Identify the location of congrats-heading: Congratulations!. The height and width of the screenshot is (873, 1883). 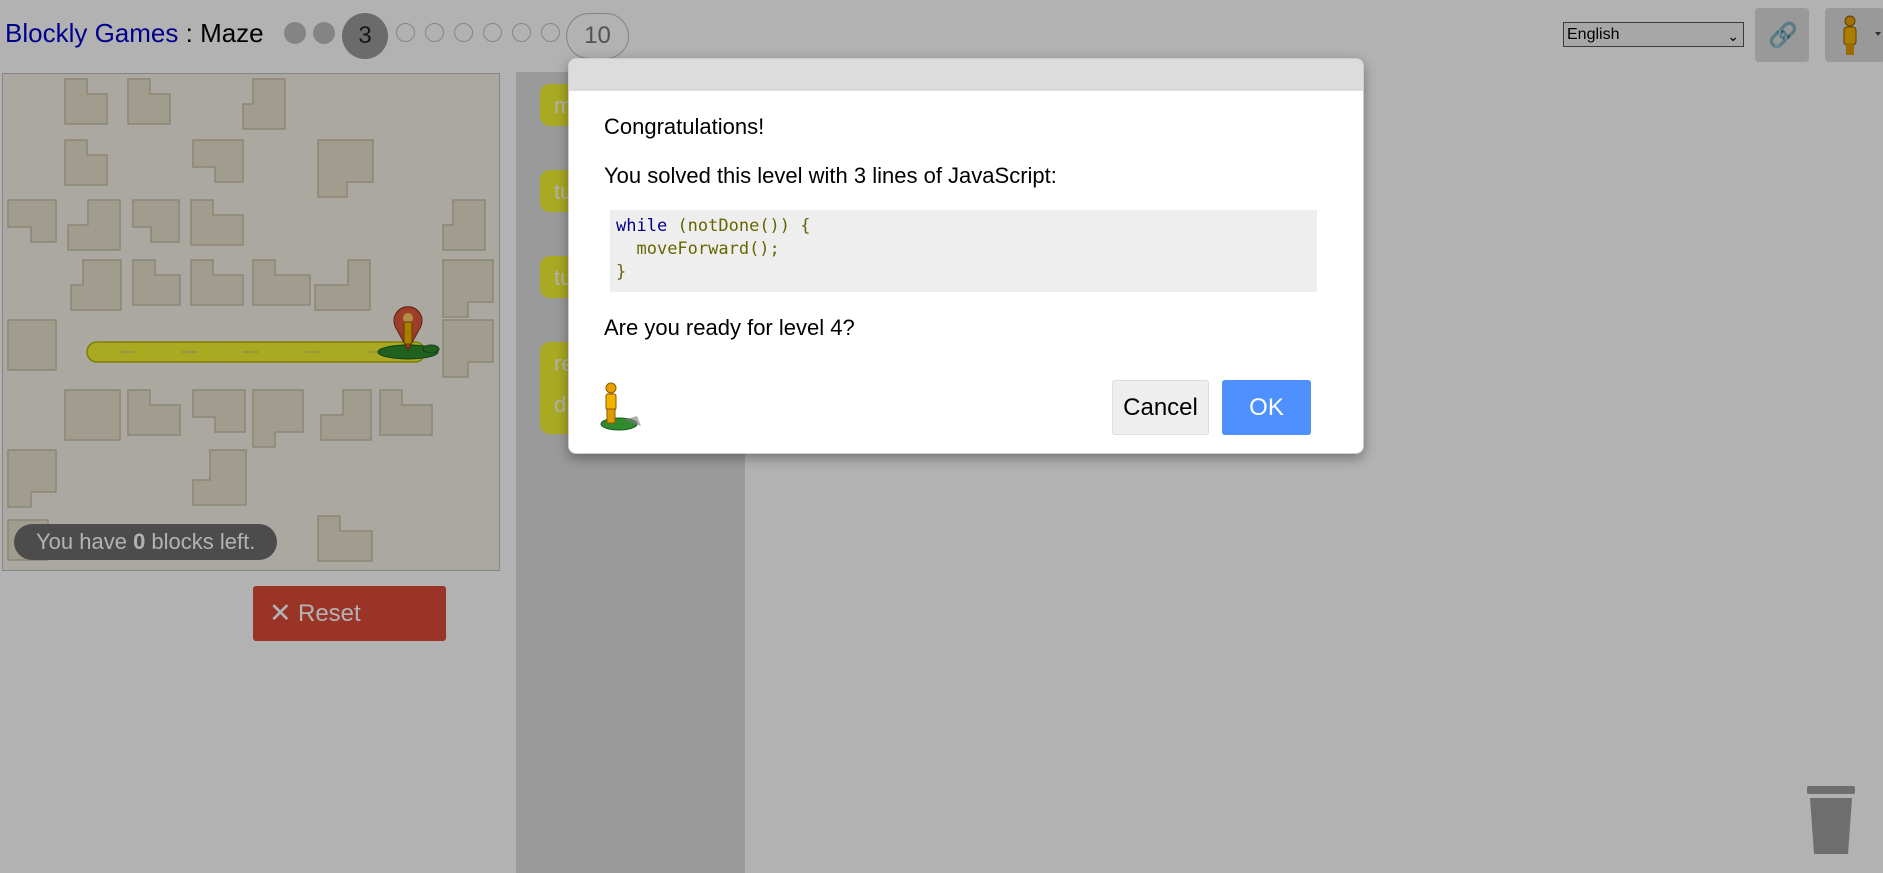
(684, 126).